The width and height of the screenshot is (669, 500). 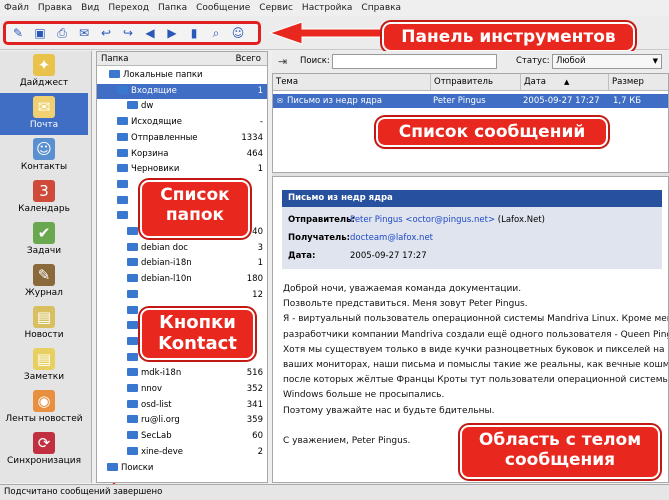 What do you see at coordinates (182, 389) in the screenshot?
I see `folder-row: nnov 352` at bounding box center [182, 389].